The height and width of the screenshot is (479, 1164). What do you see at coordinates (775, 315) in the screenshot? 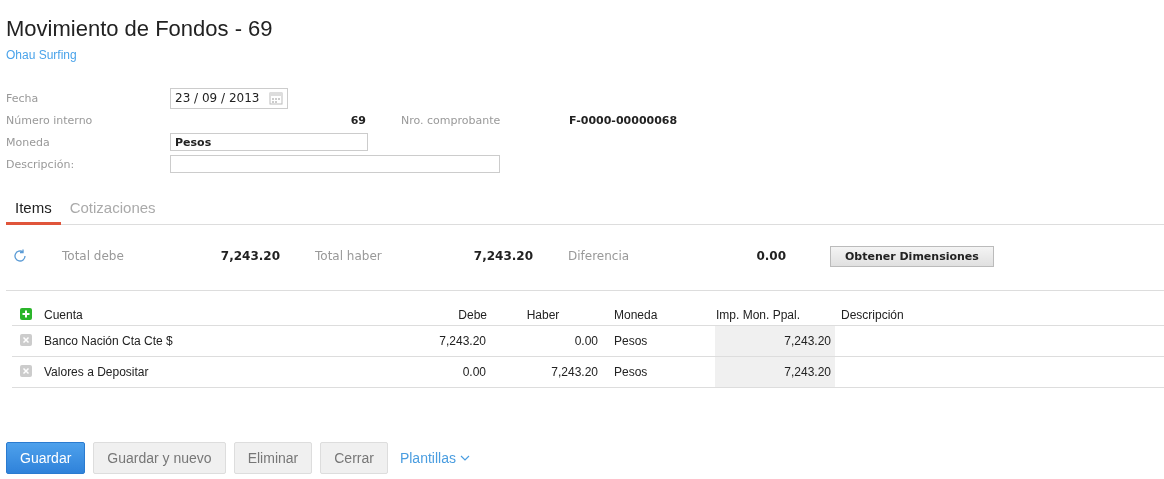
I see `column-header: Imp. Mon. Ppal.` at bounding box center [775, 315].